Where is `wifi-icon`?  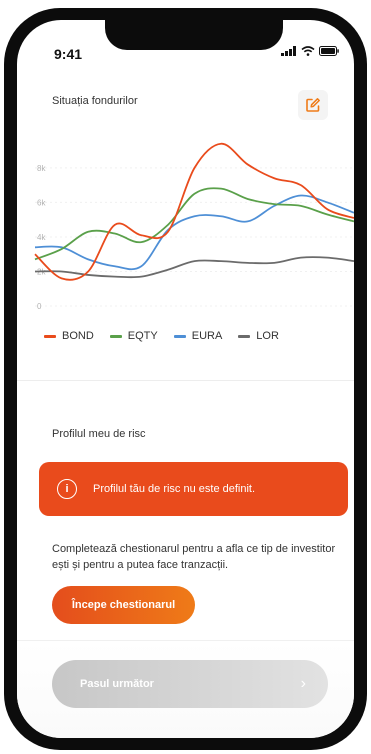 wifi-icon is located at coordinates (308, 51).